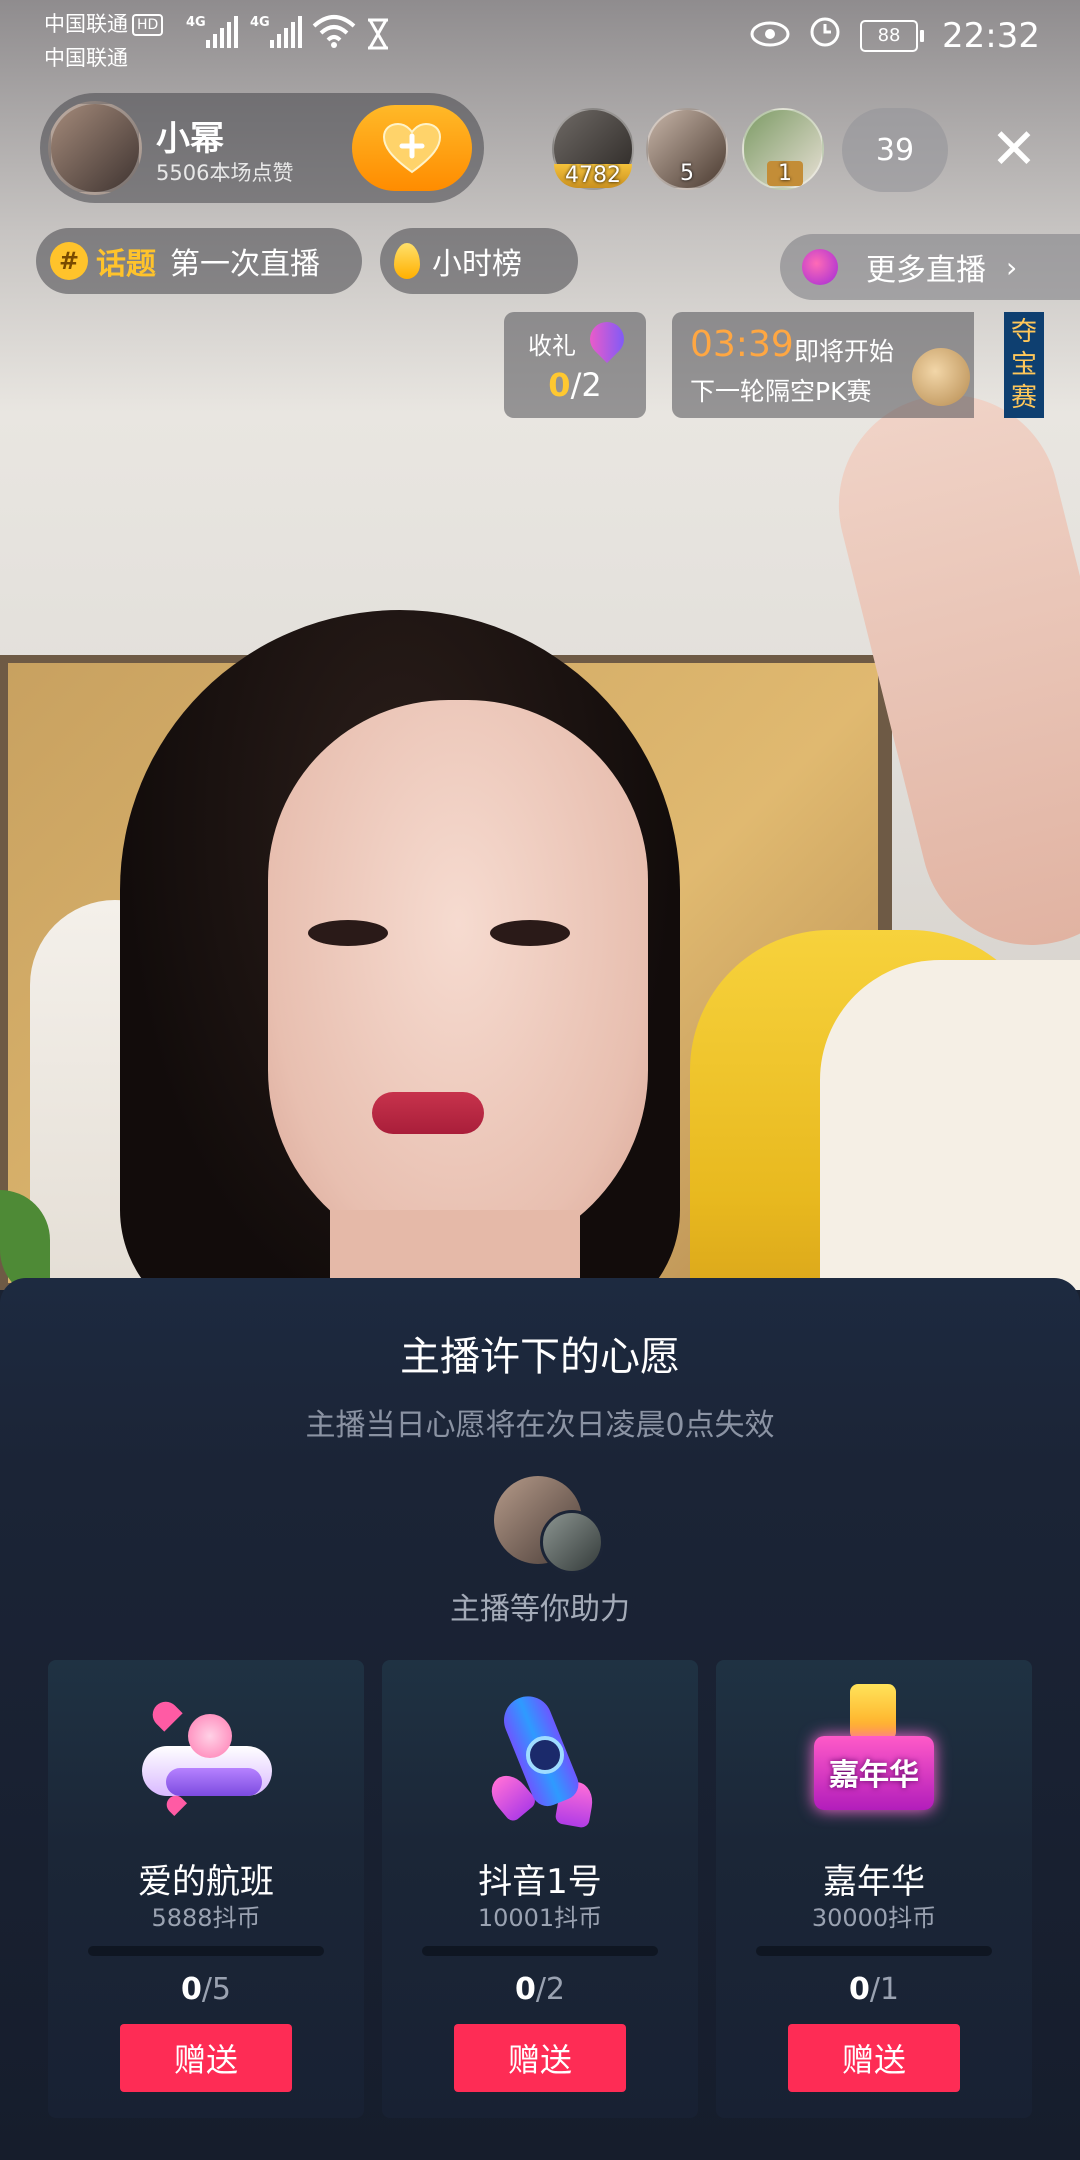  Describe the element at coordinates (874, 1754) in the screenshot. I see `carnival-gift-icon: 嘉年华` at that location.